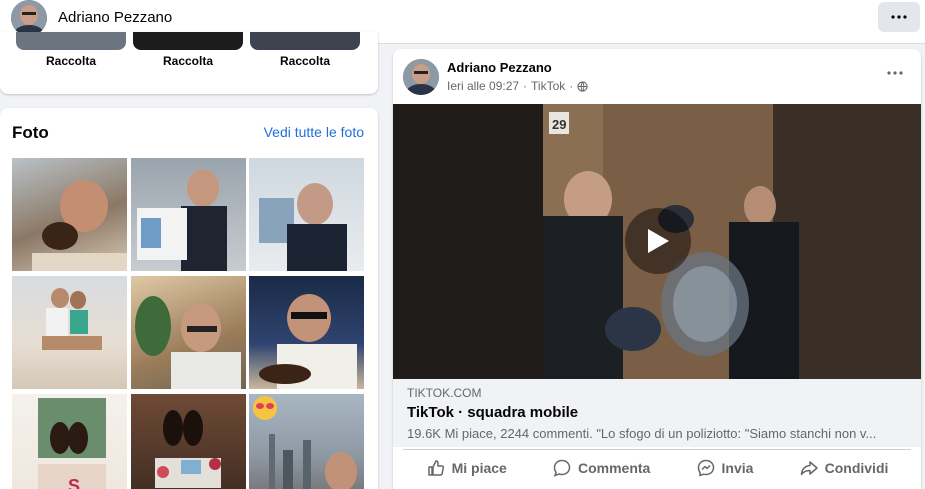 This screenshot has height=489, width=925. I want to click on play-button, so click(658, 241).